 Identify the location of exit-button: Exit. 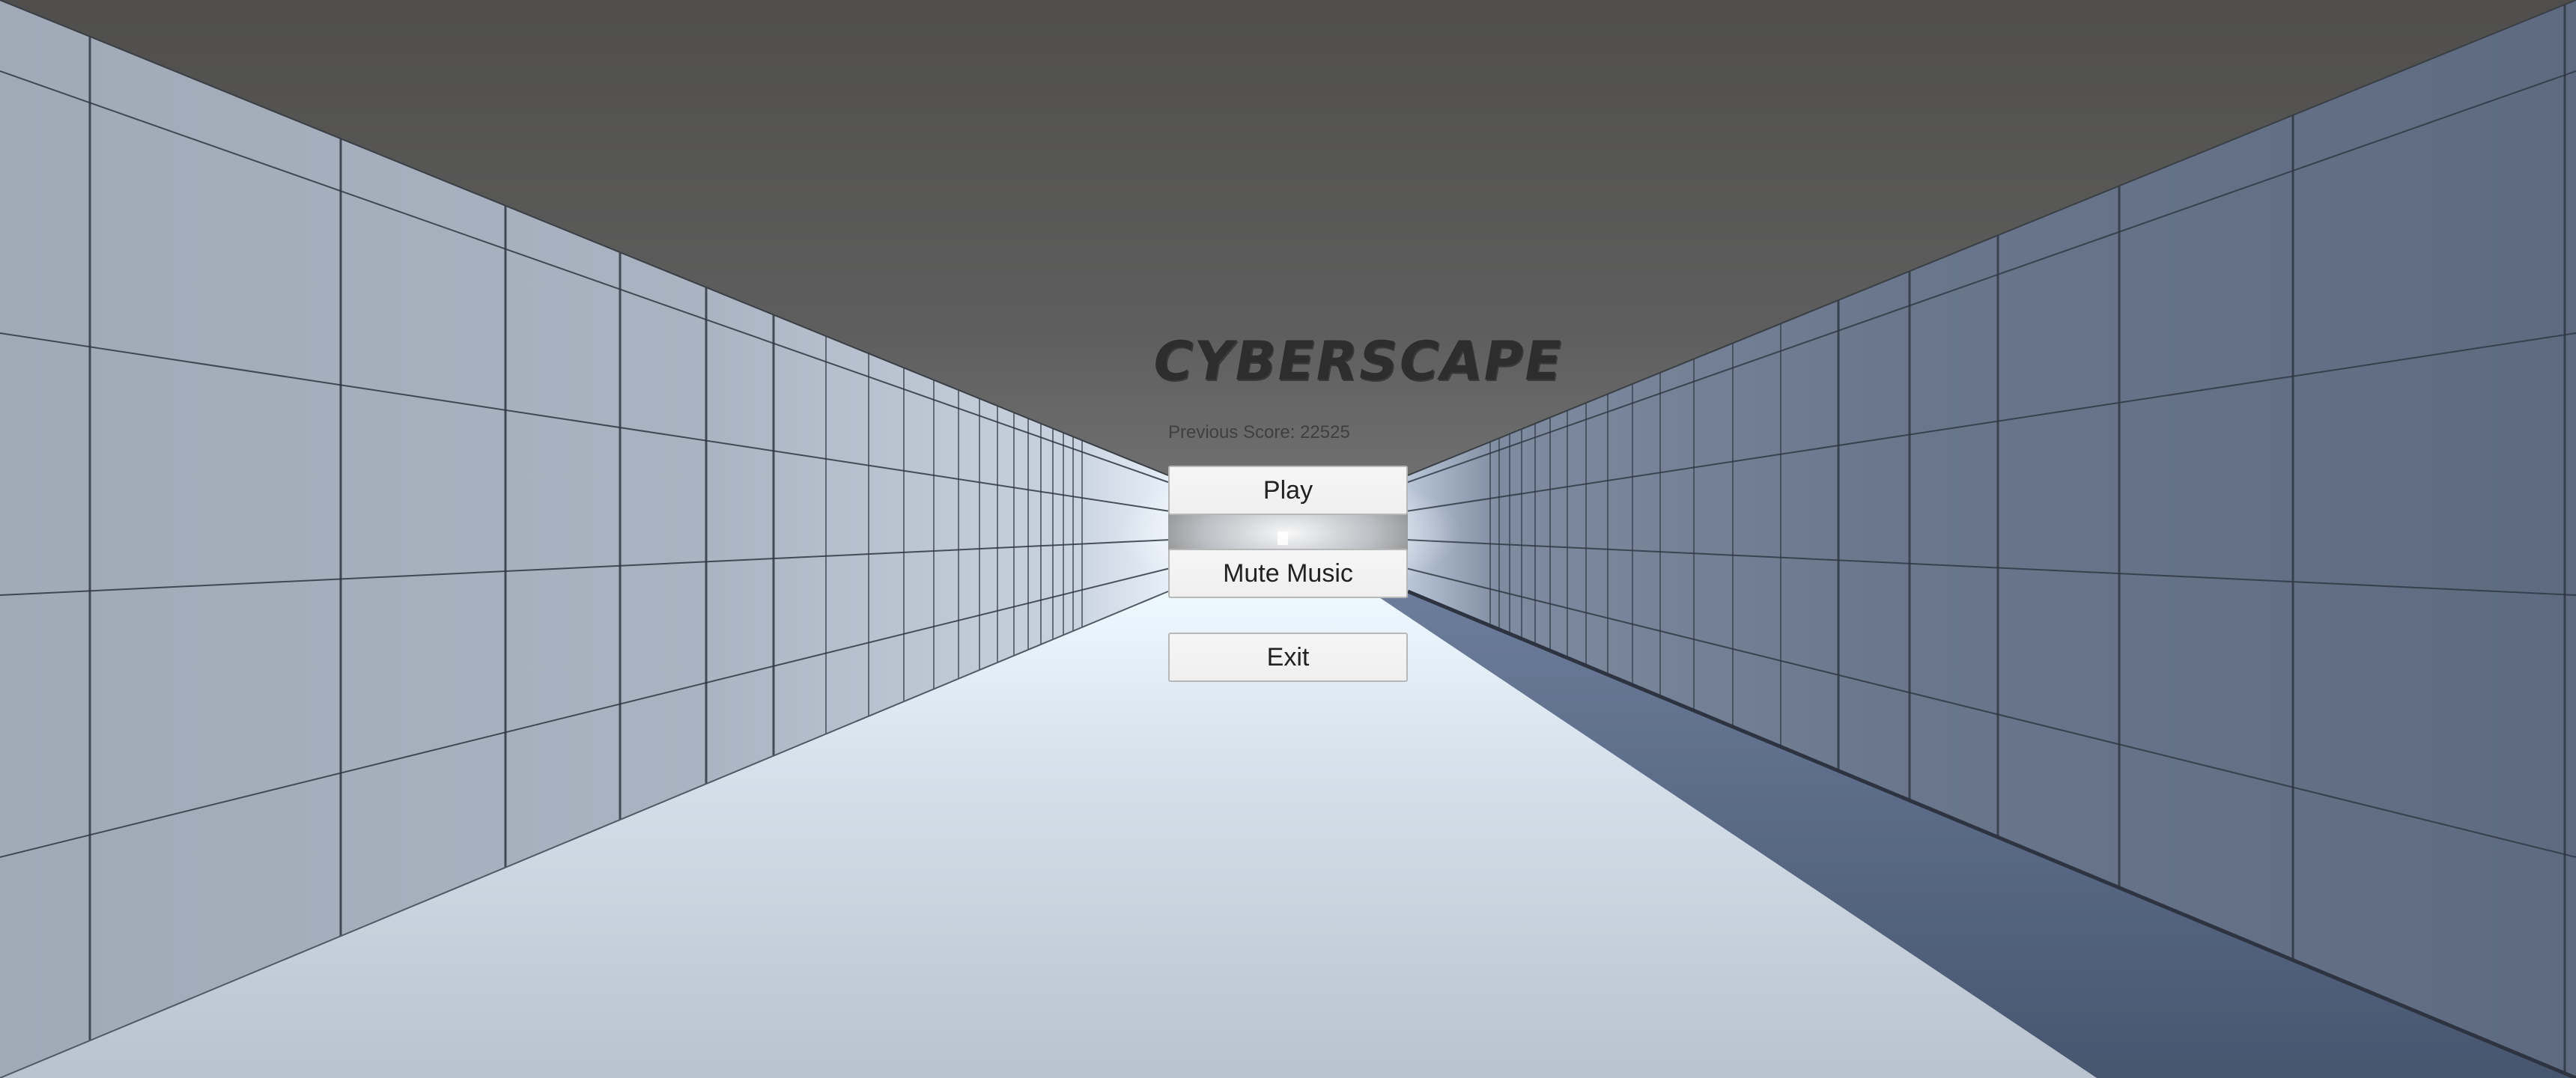
(1288, 657).